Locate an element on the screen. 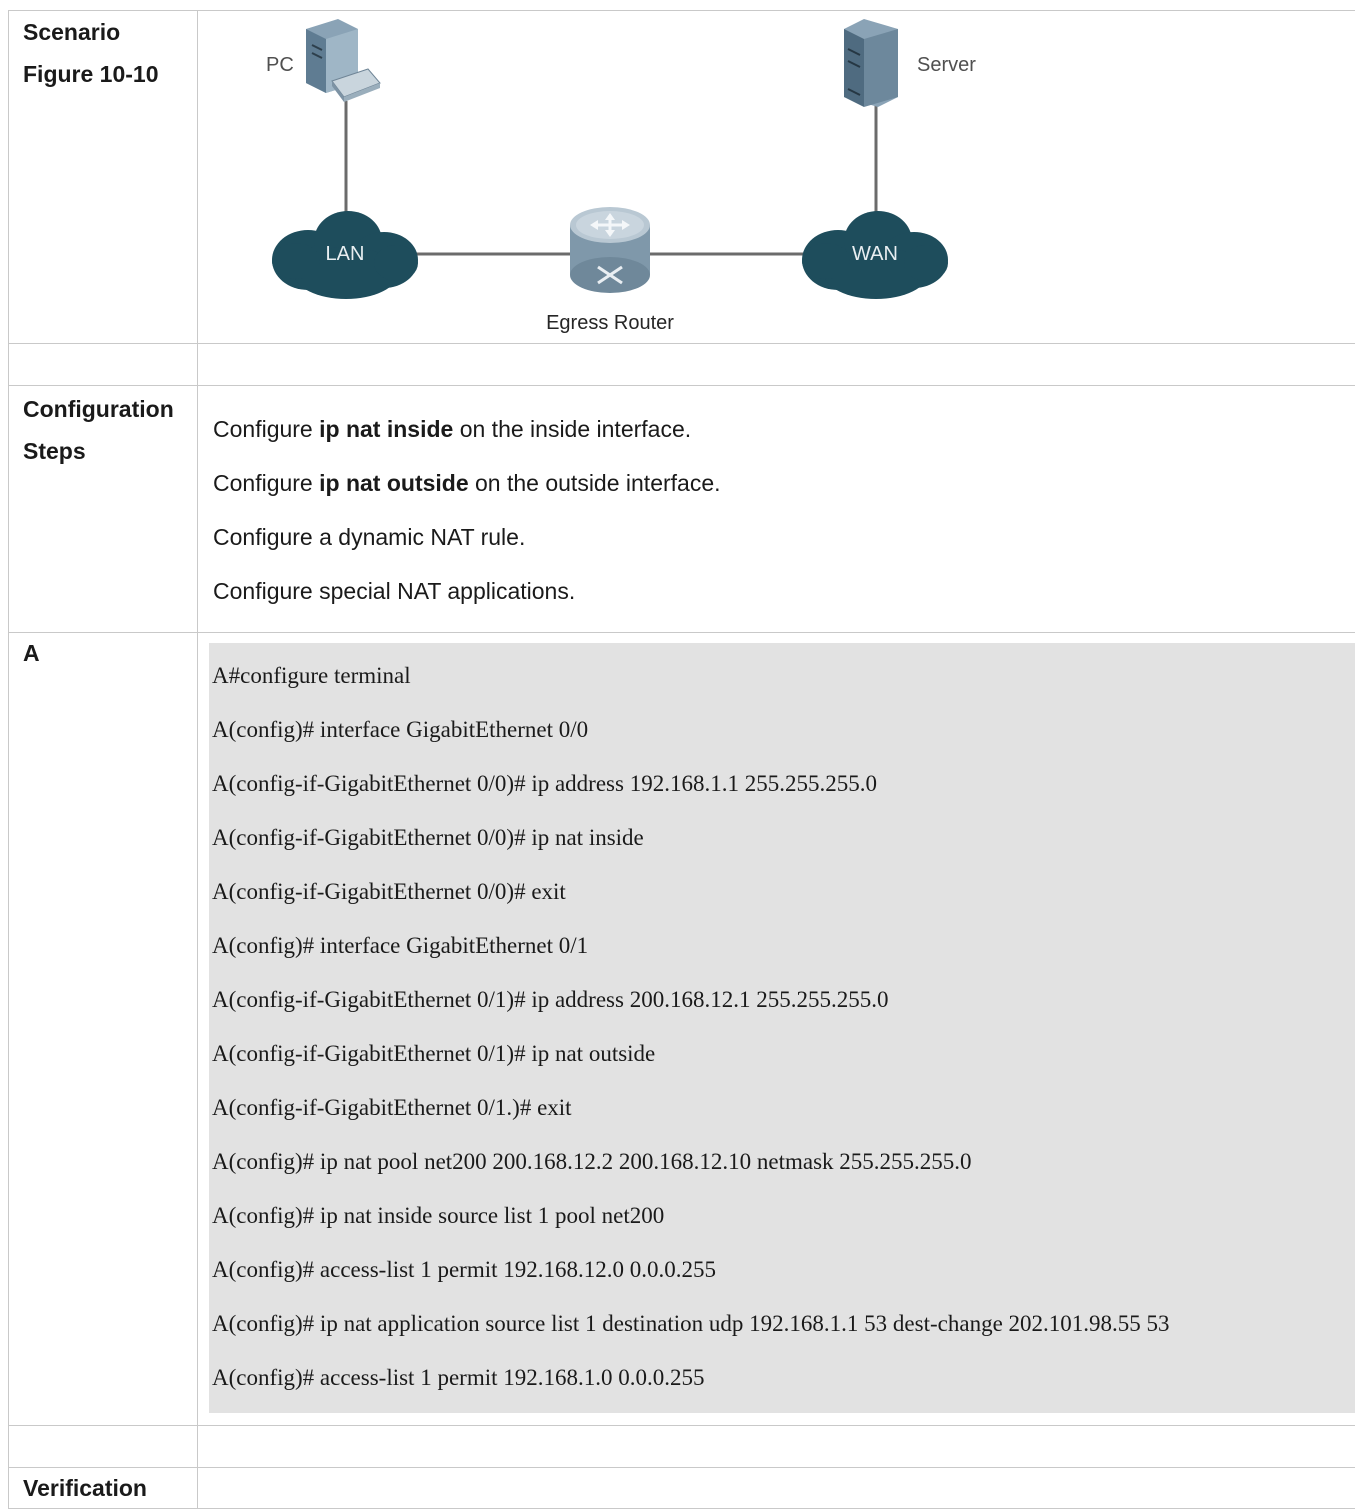  pc-icon is located at coordinates (343, 60).